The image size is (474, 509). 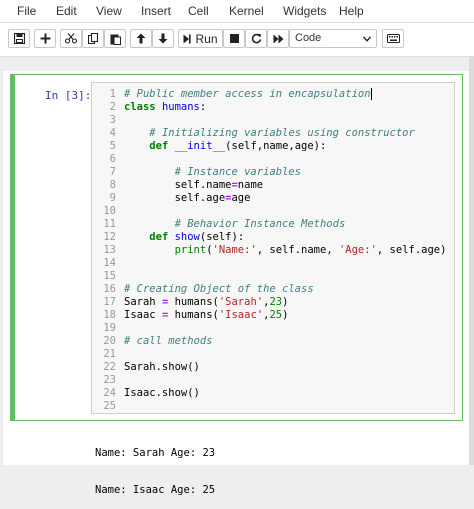 I want to click on menu-file: File, so click(x=26, y=11).